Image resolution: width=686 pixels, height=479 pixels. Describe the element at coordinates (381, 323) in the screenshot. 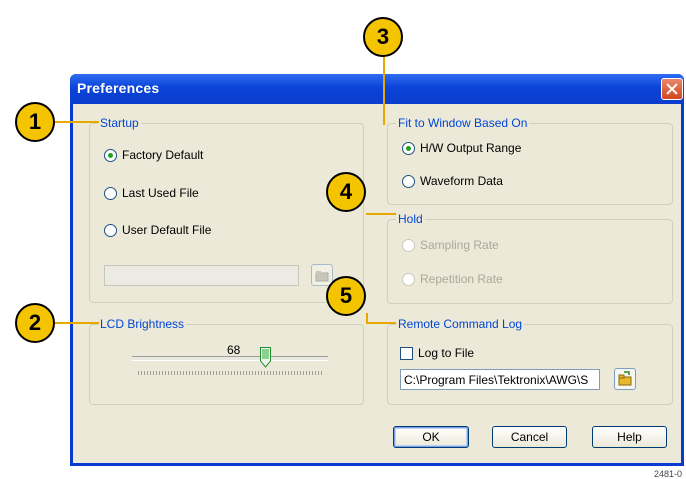

I see `callout-5-leader-h` at that location.